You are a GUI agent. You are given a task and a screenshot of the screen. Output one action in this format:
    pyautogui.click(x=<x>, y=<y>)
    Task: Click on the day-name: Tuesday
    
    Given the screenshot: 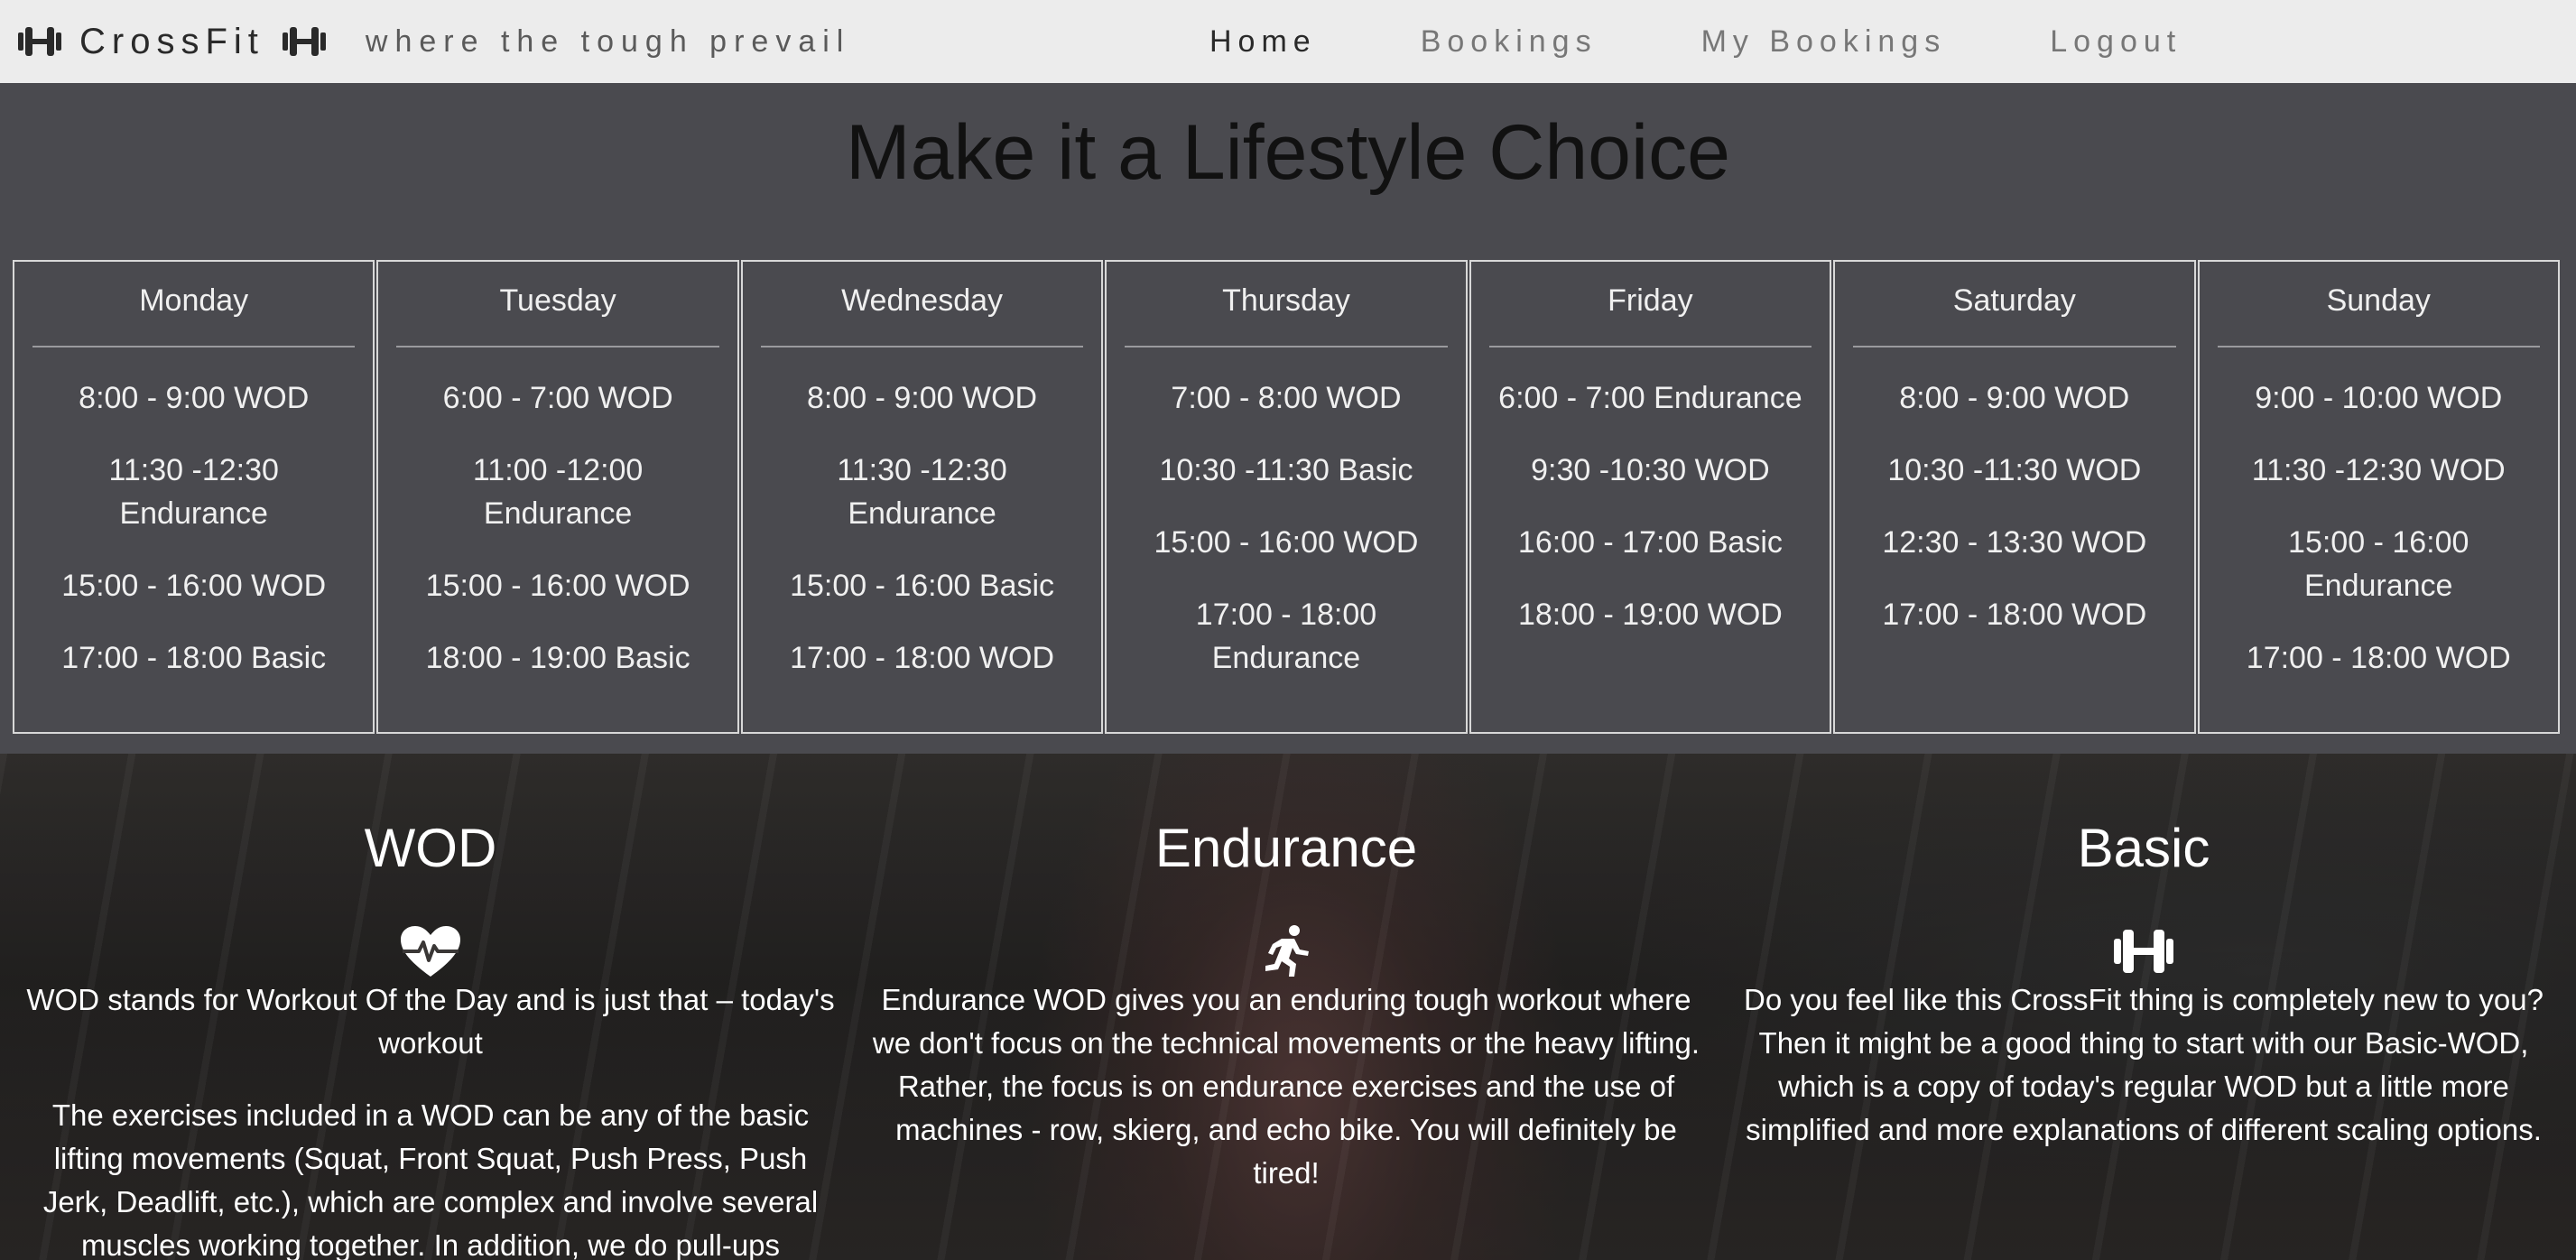 What is the action you would take?
    pyautogui.click(x=557, y=315)
    